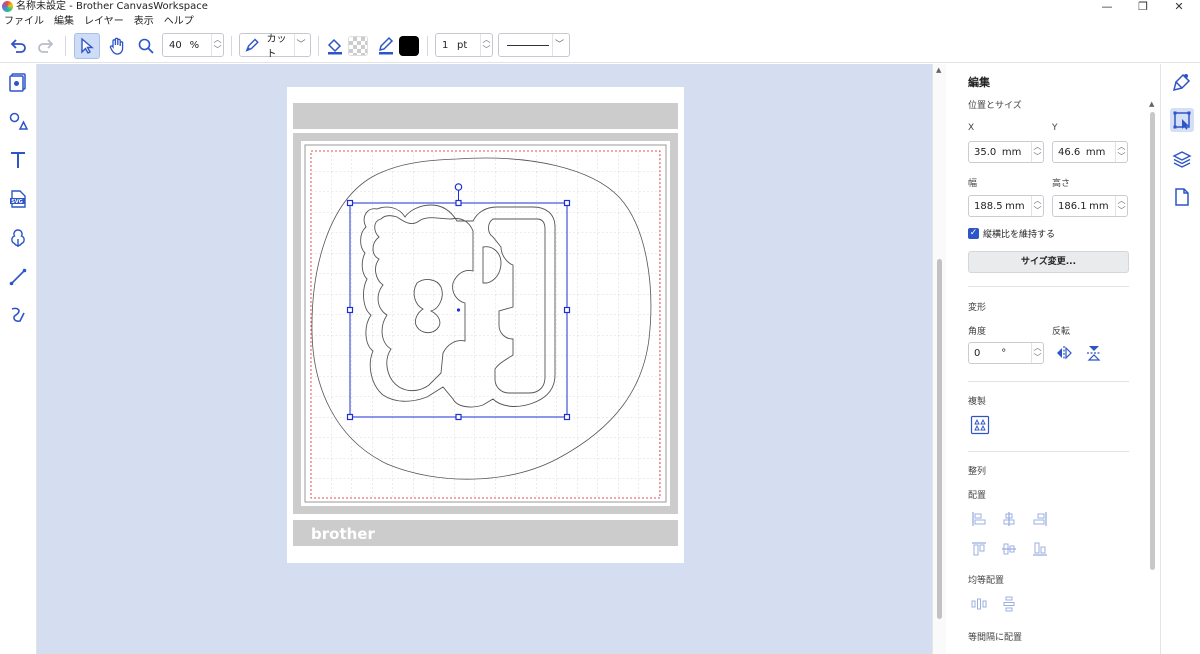 Image resolution: width=1200 pixels, height=654 pixels. Describe the element at coordinates (18, 277) in the screenshot. I see `line-tool-icon` at that location.